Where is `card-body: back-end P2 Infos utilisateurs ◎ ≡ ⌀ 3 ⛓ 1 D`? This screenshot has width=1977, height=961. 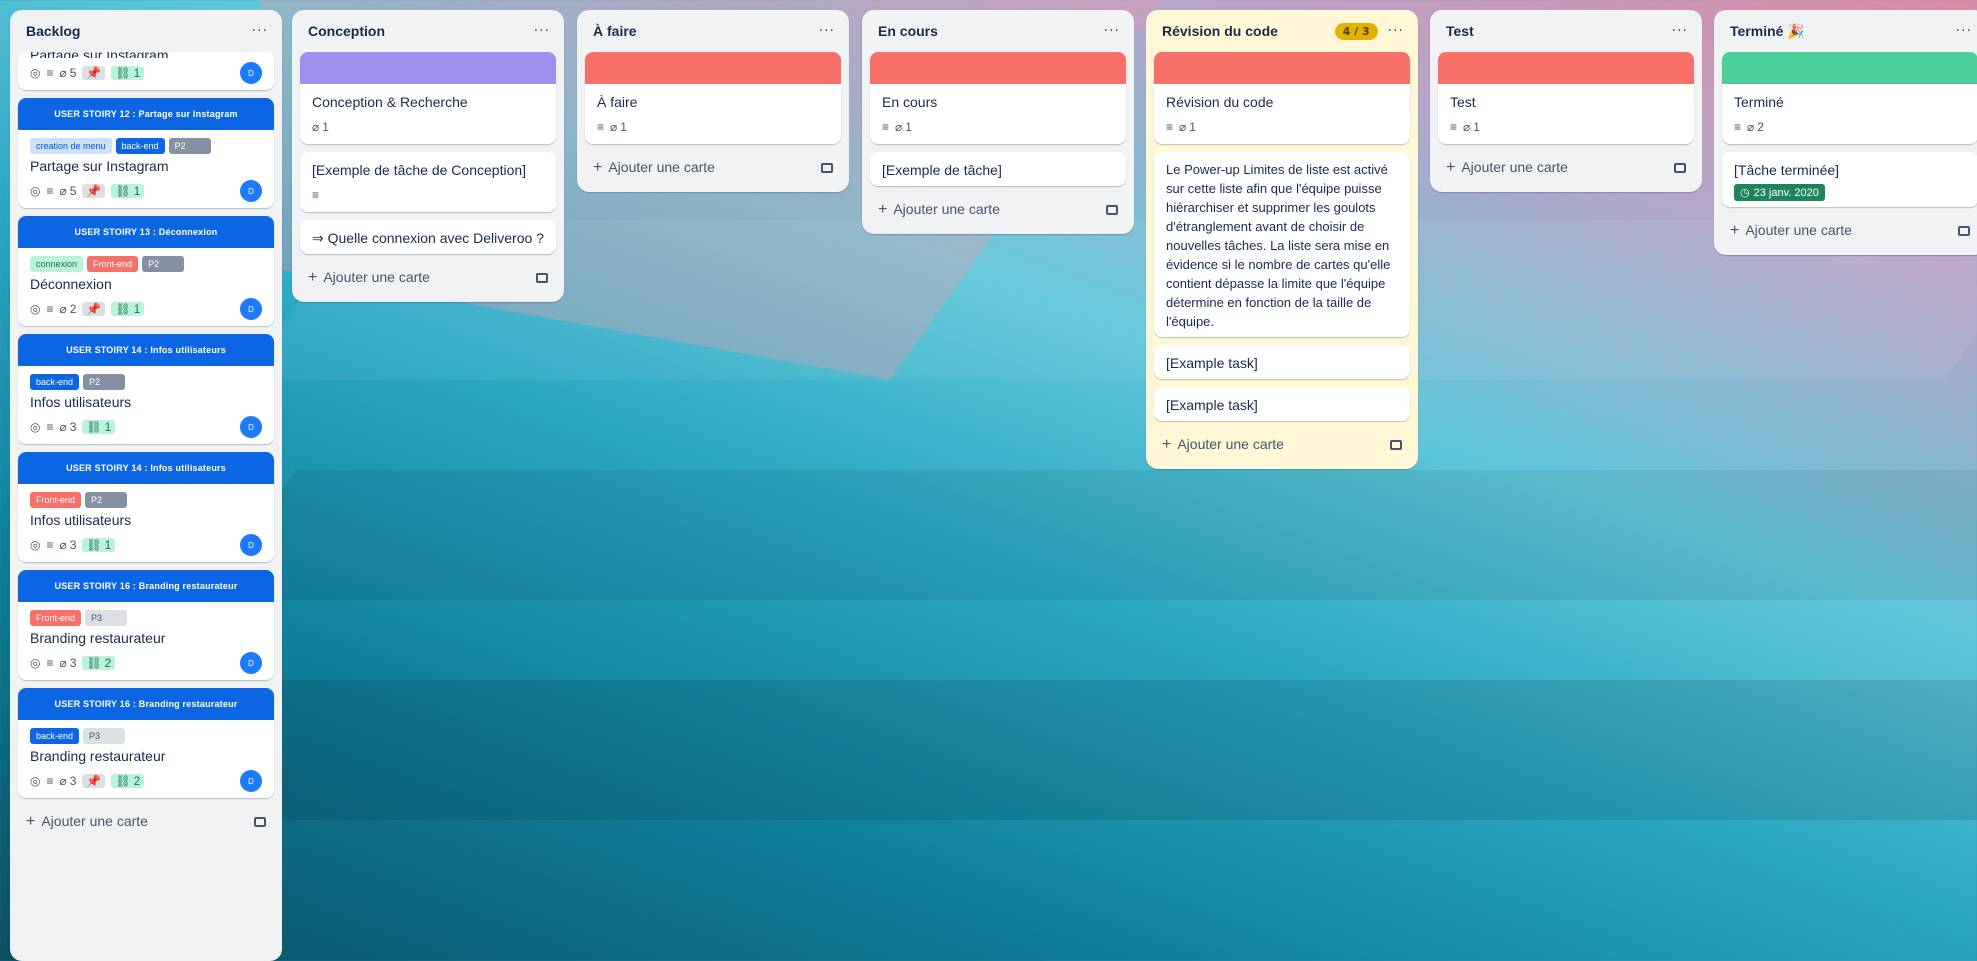 card-body: back-end P2 Infos utilisateurs ◎ ≡ ⌀ 3 ⛓ 1 D is located at coordinates (146, 405).